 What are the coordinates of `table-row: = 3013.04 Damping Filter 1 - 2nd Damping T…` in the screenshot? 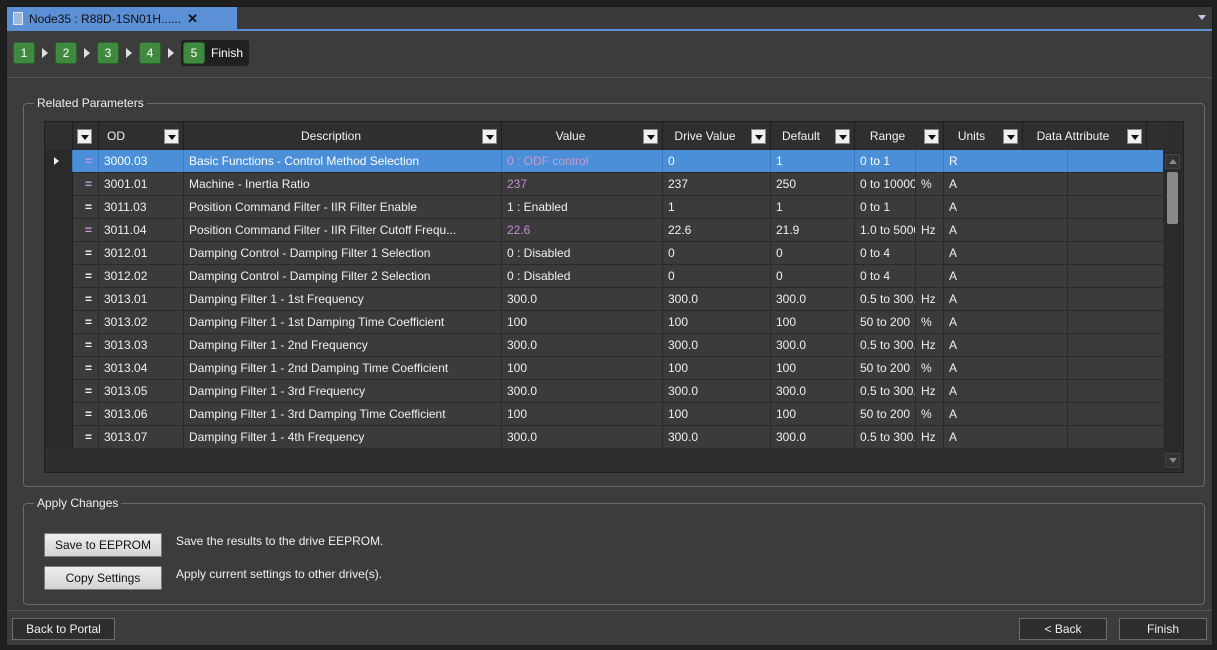 It's located at (604, 368).